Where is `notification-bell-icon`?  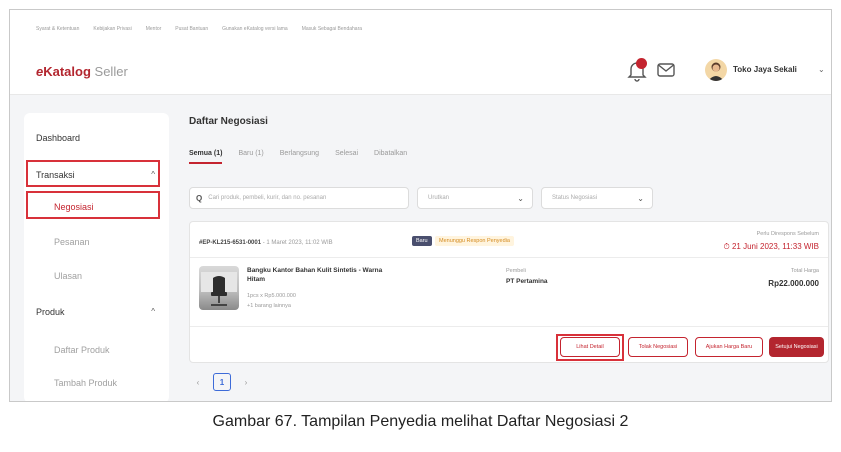
notification-bell-icon is located at coordinates (638, 70).